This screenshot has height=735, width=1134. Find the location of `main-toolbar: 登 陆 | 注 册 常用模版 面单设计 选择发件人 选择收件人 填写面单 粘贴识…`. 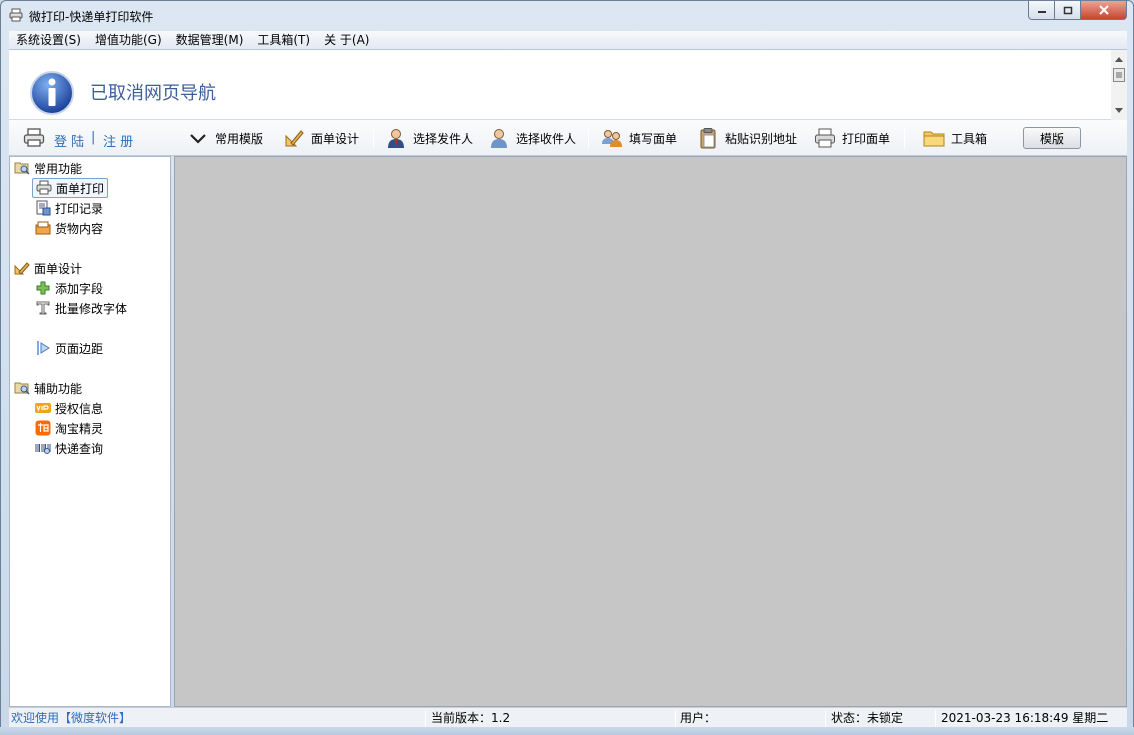

main-toolbar: 登 陆 | 注 册 常用模版 面单设计 选择发件人 选择收件人 填写面单 粘贴识… is located at coordinates (568, 138).